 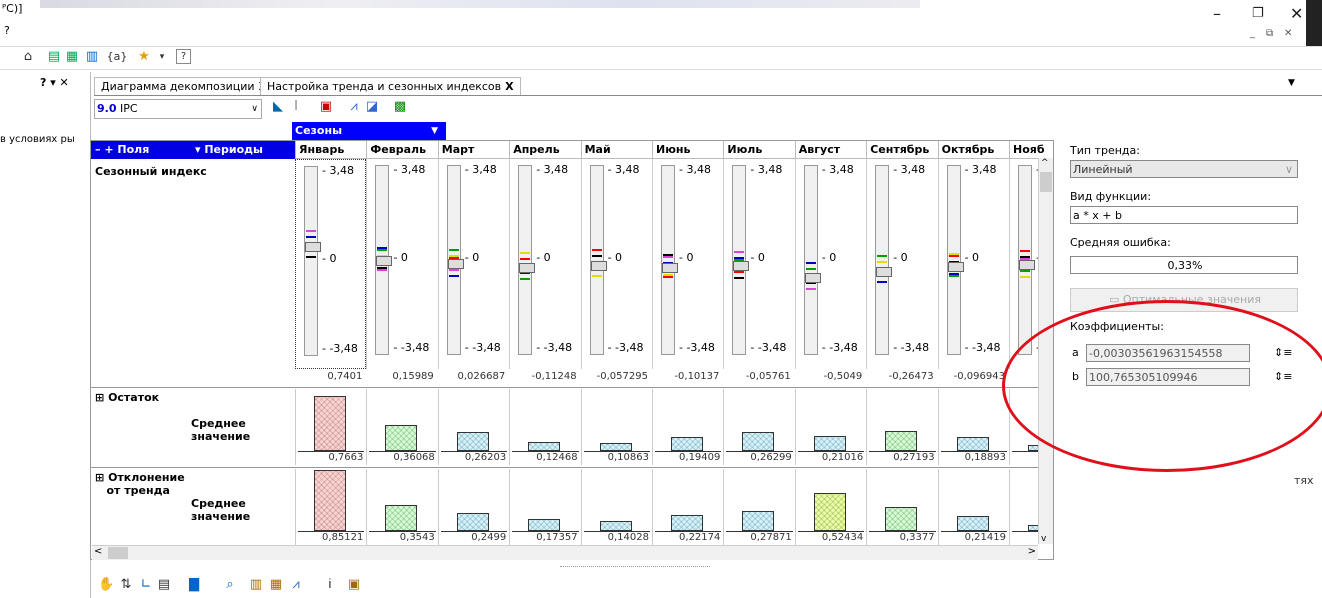 What do you see at coordinates (28, 57) in the screenshot?
I see `home-icon: ⌂` at bounding box center [28, 57].